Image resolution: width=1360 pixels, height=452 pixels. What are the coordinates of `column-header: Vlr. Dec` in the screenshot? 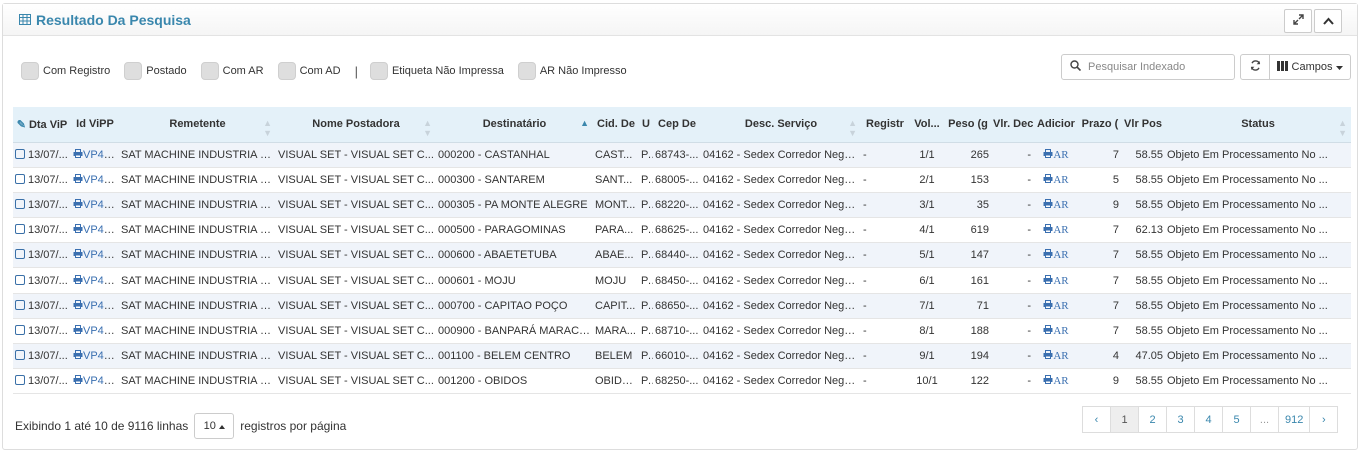 It's located at (1012, 125).